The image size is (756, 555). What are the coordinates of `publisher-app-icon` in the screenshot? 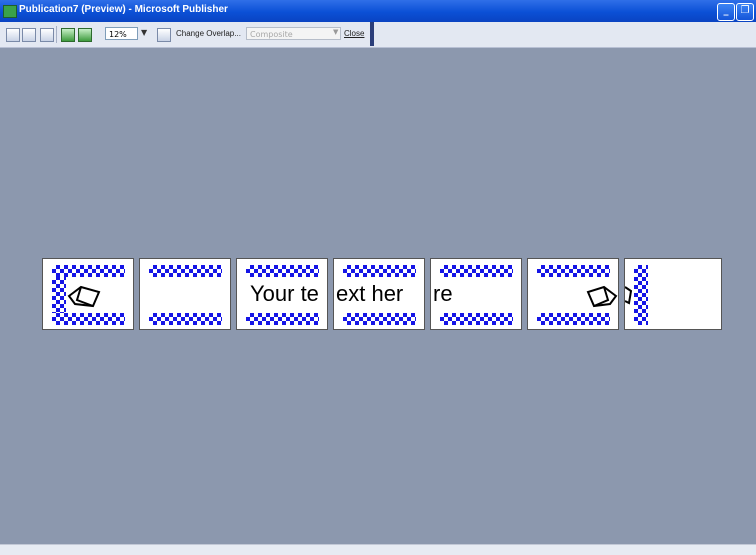 It's located at (10, 11).